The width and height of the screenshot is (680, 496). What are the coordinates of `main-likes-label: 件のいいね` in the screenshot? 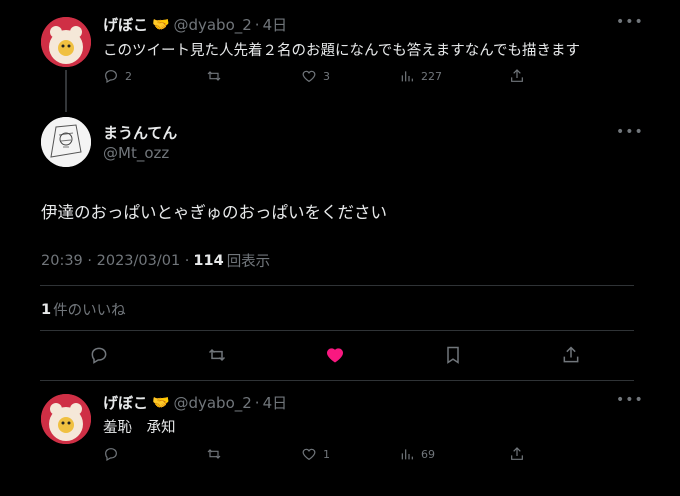 It's located at (89, 311).